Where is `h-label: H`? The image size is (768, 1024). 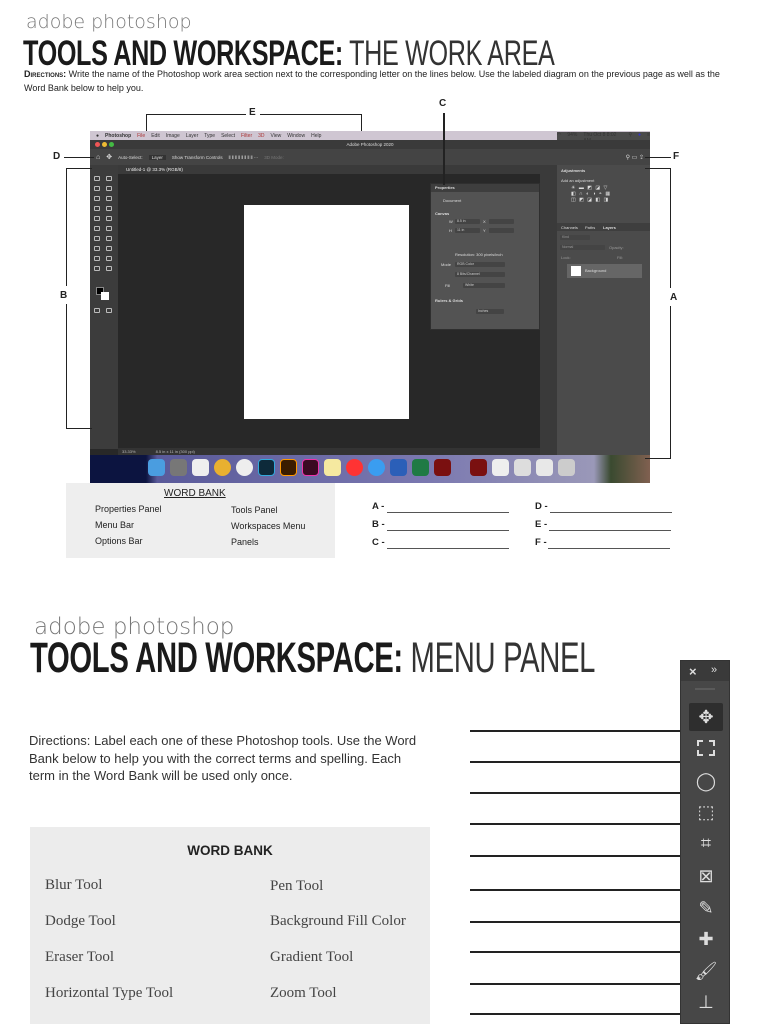 h-label: H is located at coordinates (450, 230).